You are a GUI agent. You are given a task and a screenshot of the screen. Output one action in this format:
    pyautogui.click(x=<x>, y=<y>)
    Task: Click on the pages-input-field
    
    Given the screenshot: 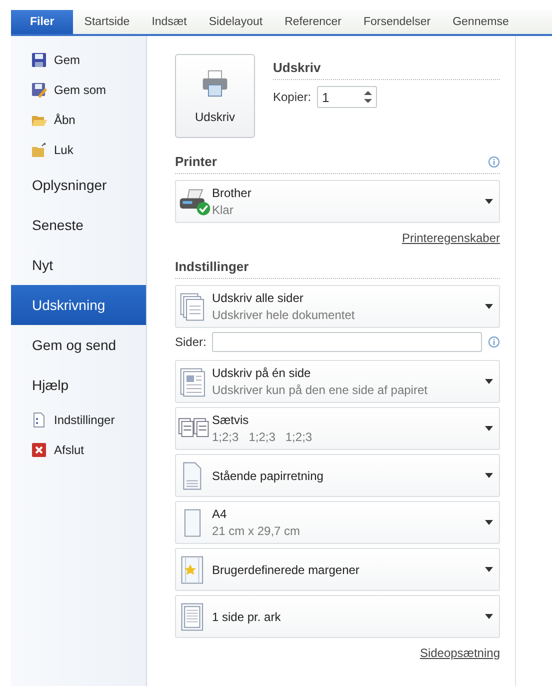 What is the action you would take?
    pyautogui.click(x=347, y=342)
    